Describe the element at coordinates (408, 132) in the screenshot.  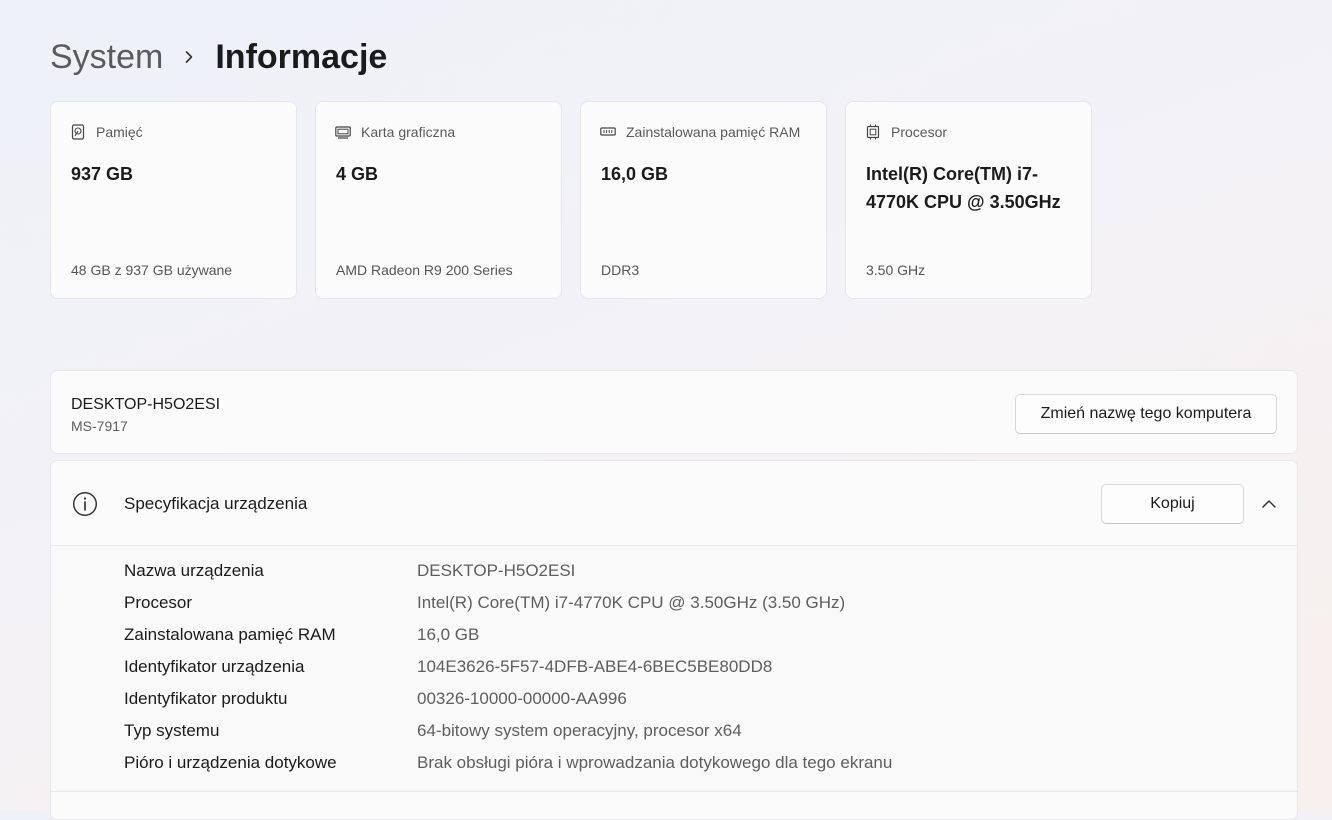
I see `card-label: Karta graficzna` at that location.